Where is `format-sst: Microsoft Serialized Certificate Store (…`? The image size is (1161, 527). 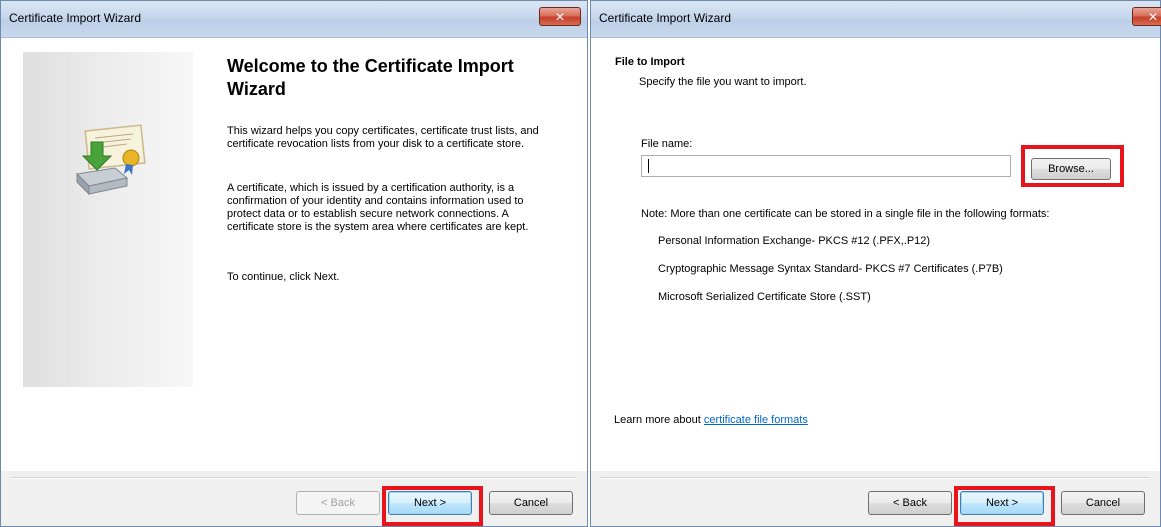
format-sst: Microsoft Serialized Certificate Store (… is located at coordinates (764, 297).